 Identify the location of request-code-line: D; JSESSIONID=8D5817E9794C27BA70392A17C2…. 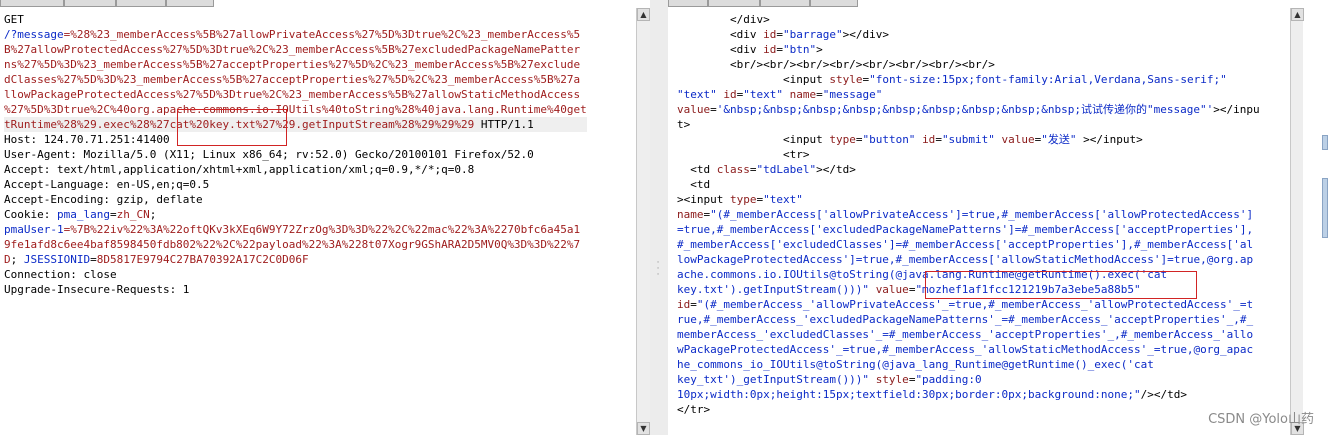
(295, 259).